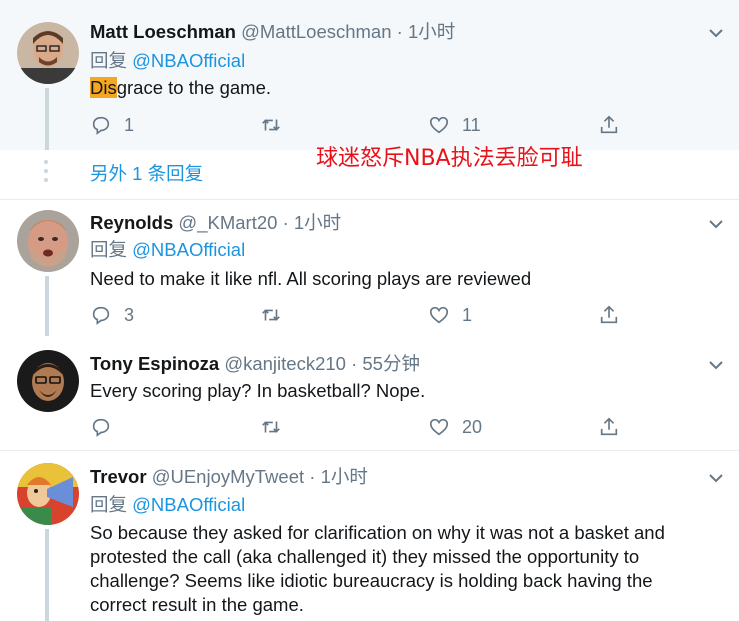 This screenshot has width=739, height=621. What do you see at coordinates (129, 124) in the screenshot?
I see `reply-count: 1` at bounding box center [129, 124].